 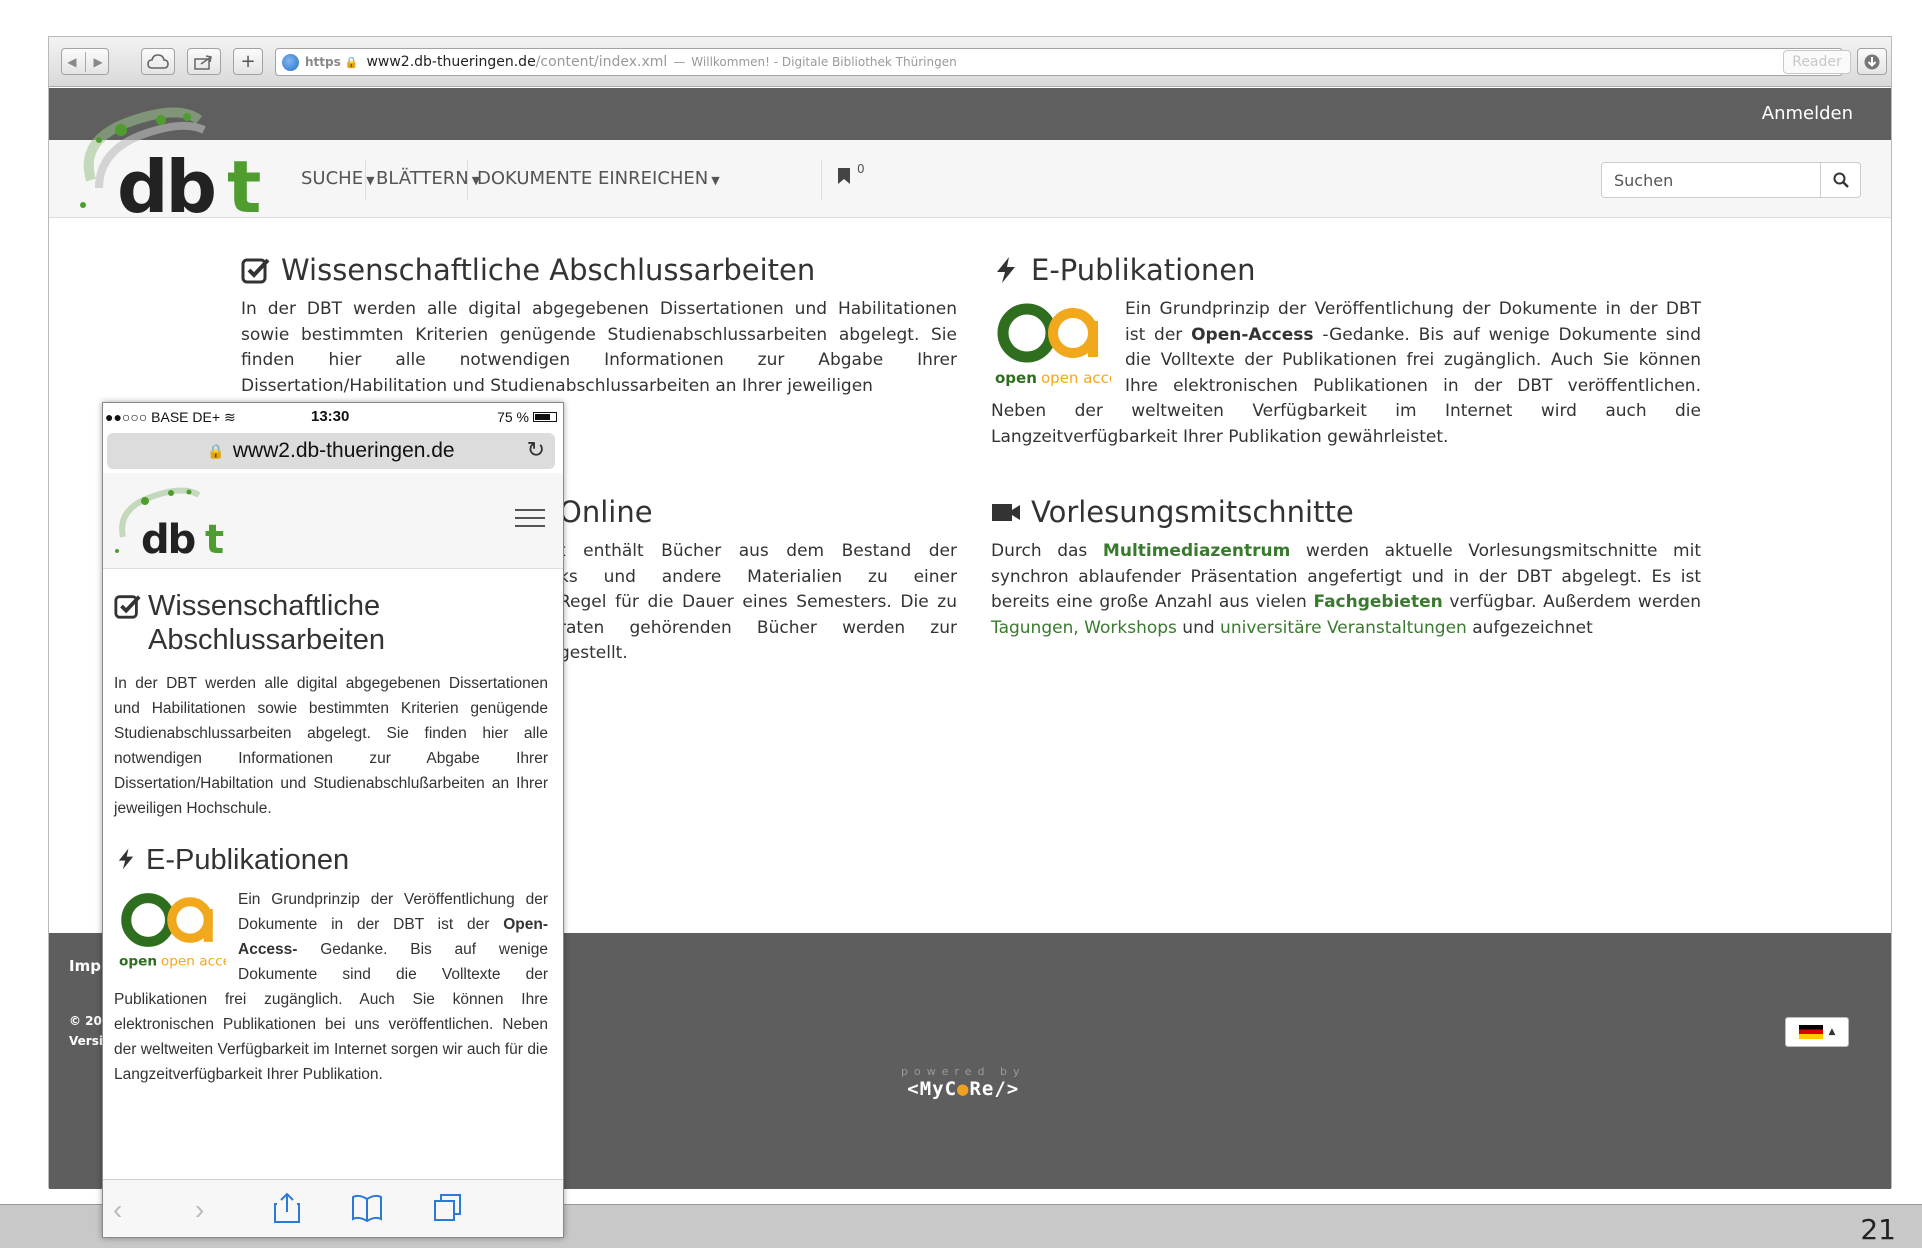 I want to click on nav-blaettern: BLÄTTERN ▼, so click(x=428, y=178).